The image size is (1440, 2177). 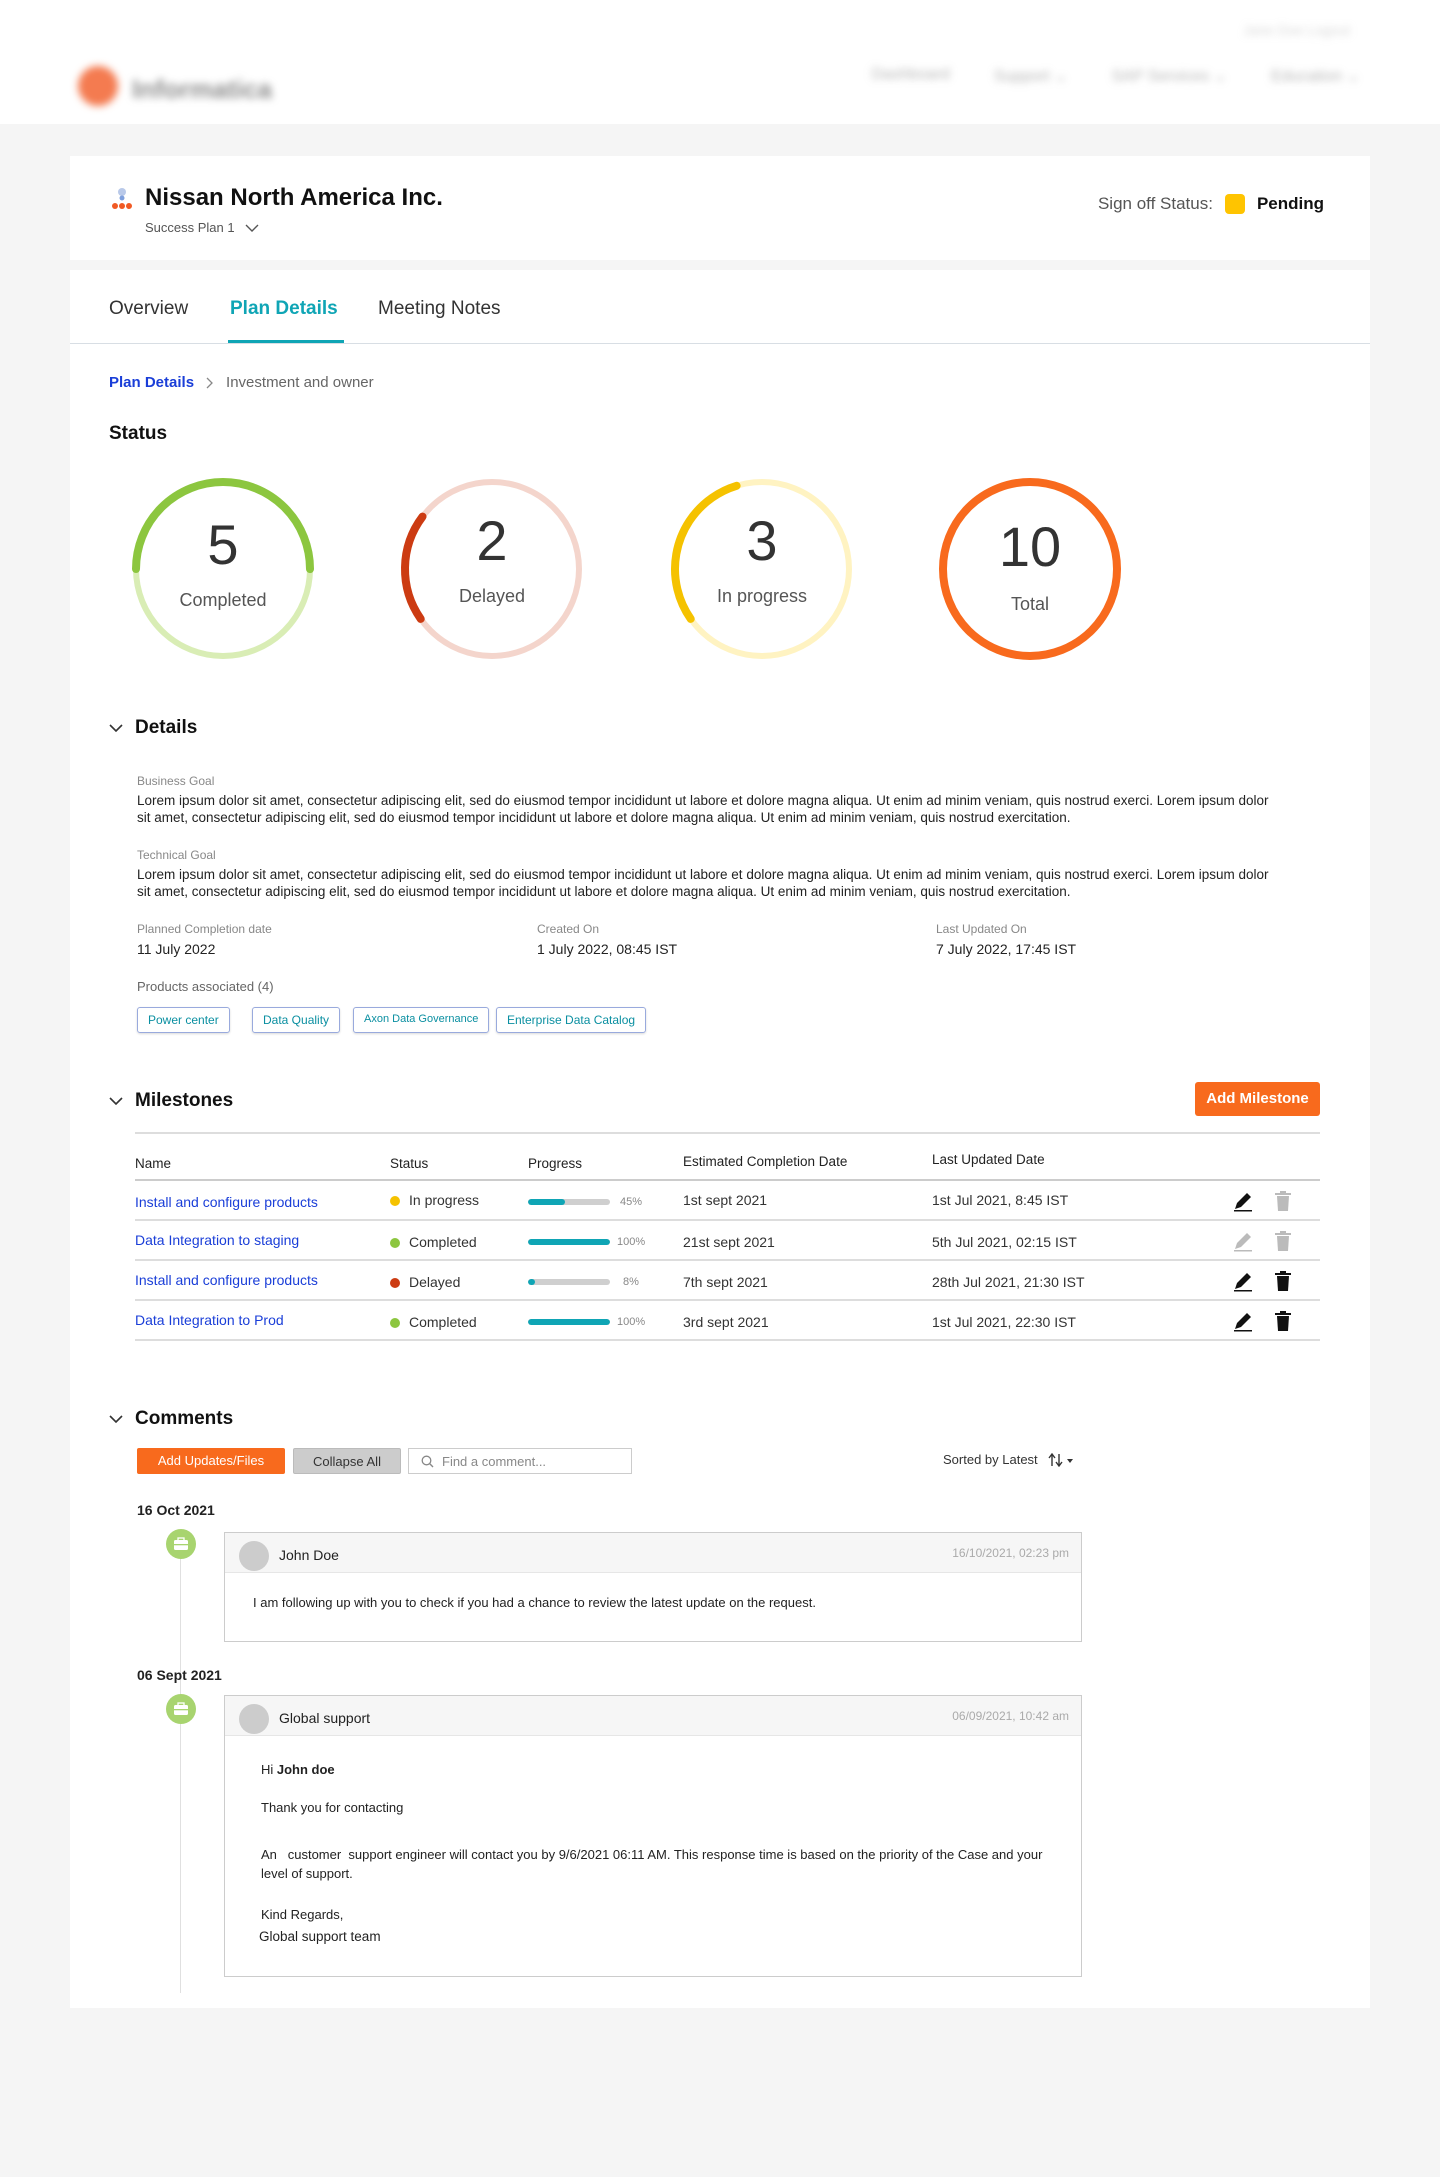 What do you see at coordinates (421, 1020) in the screenshot?
I see `product-chip: Axon Data Governance` at bounding box center [421, 1020].